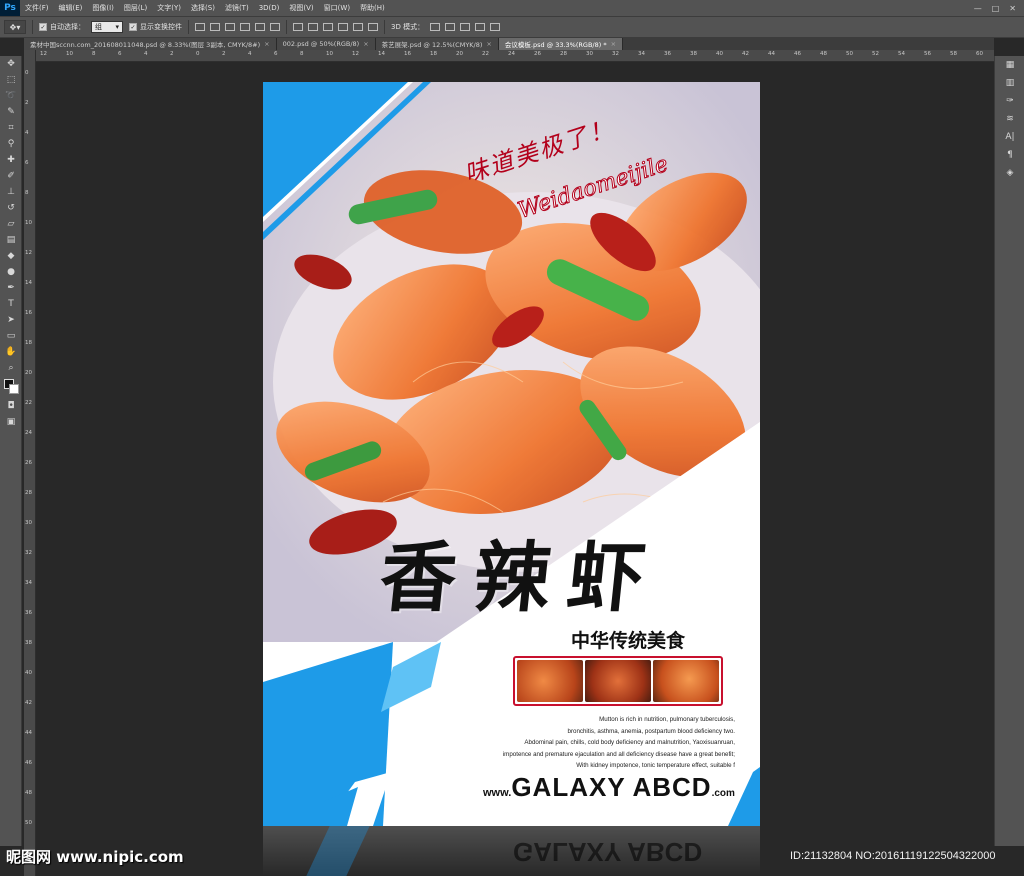  What do you see at coordinates (298, 27) in the screenshot?
I see `distribute-top-icon` at bounding box center [298, 27].